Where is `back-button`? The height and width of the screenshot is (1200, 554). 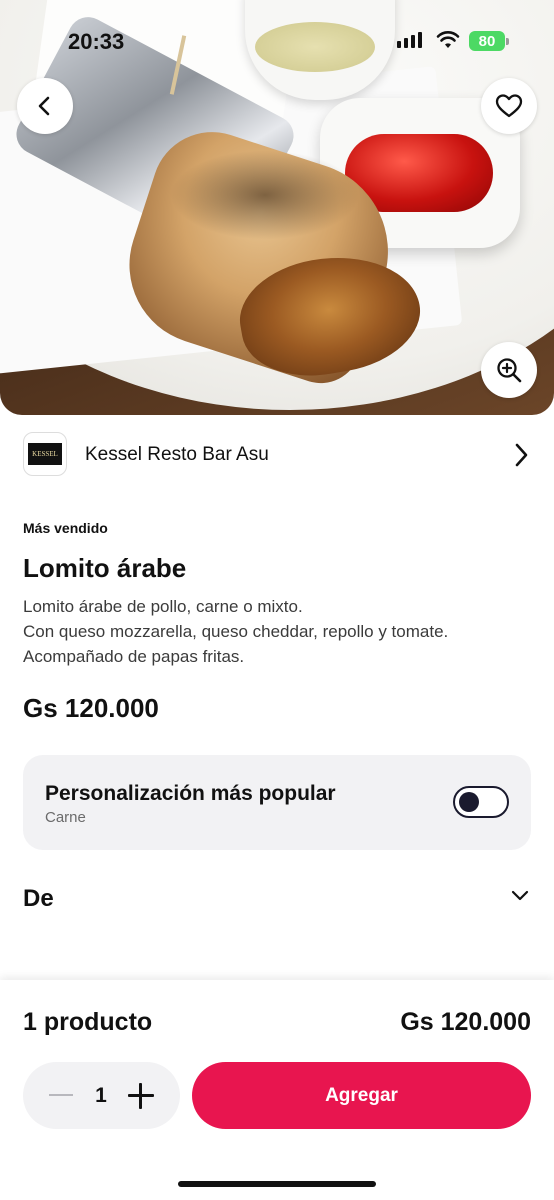 back-button is located at coordinates (45, 106).